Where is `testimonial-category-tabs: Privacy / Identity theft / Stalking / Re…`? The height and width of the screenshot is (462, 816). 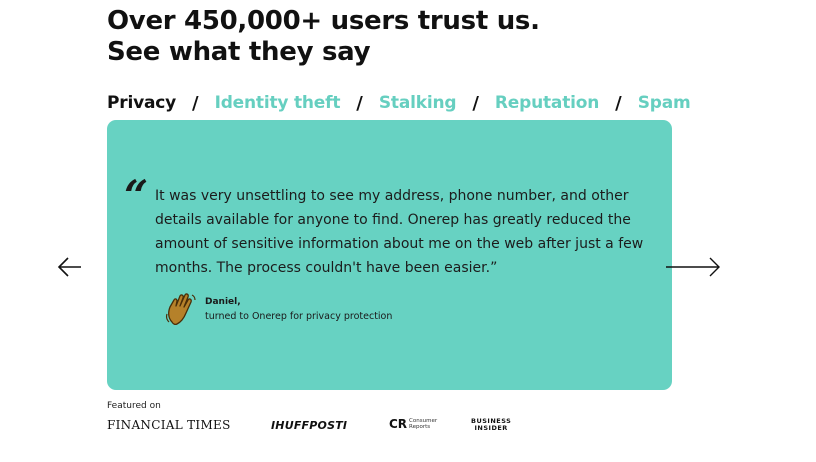 testimonial-category-tabs: Privacy / Identity theft / Stalking / Re… is located at coordinates (399, 103).